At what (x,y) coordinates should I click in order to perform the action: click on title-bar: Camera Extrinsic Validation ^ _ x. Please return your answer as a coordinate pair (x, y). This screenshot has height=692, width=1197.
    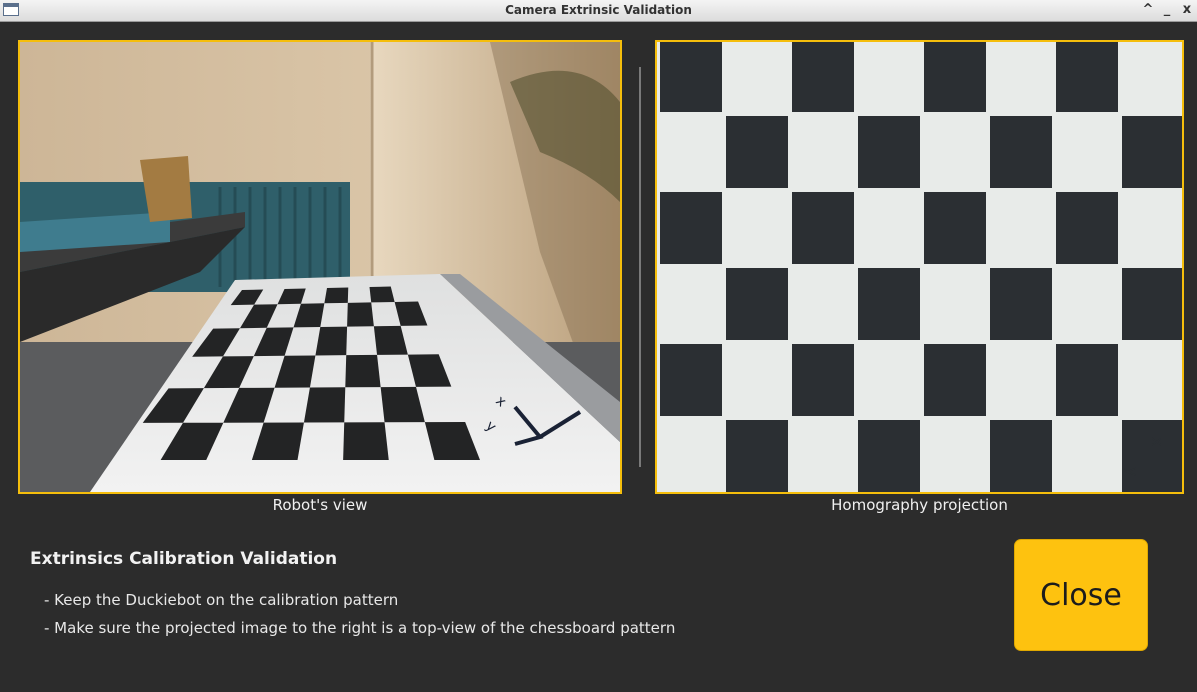
    Looking at the image, I should click on (598, 11).